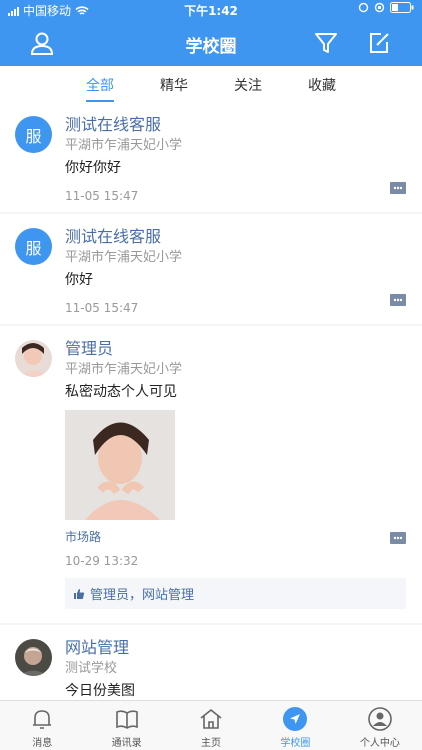  What do you see at coordinates (248, 84) in the screenshot?
I see `tab-following: 关注` at bounding box center [248, 84].